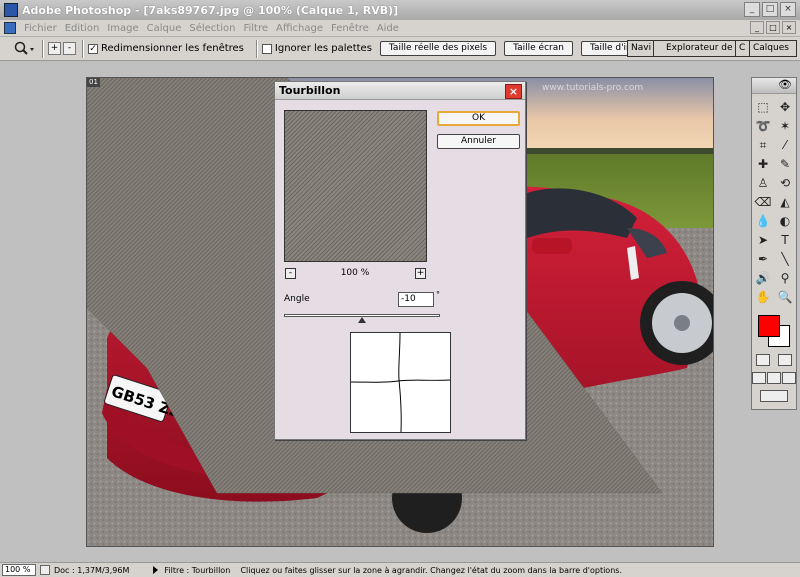 The width and height of the screenshot is (800, 577). I want to click on maximize-button: □, so click(770, 9).